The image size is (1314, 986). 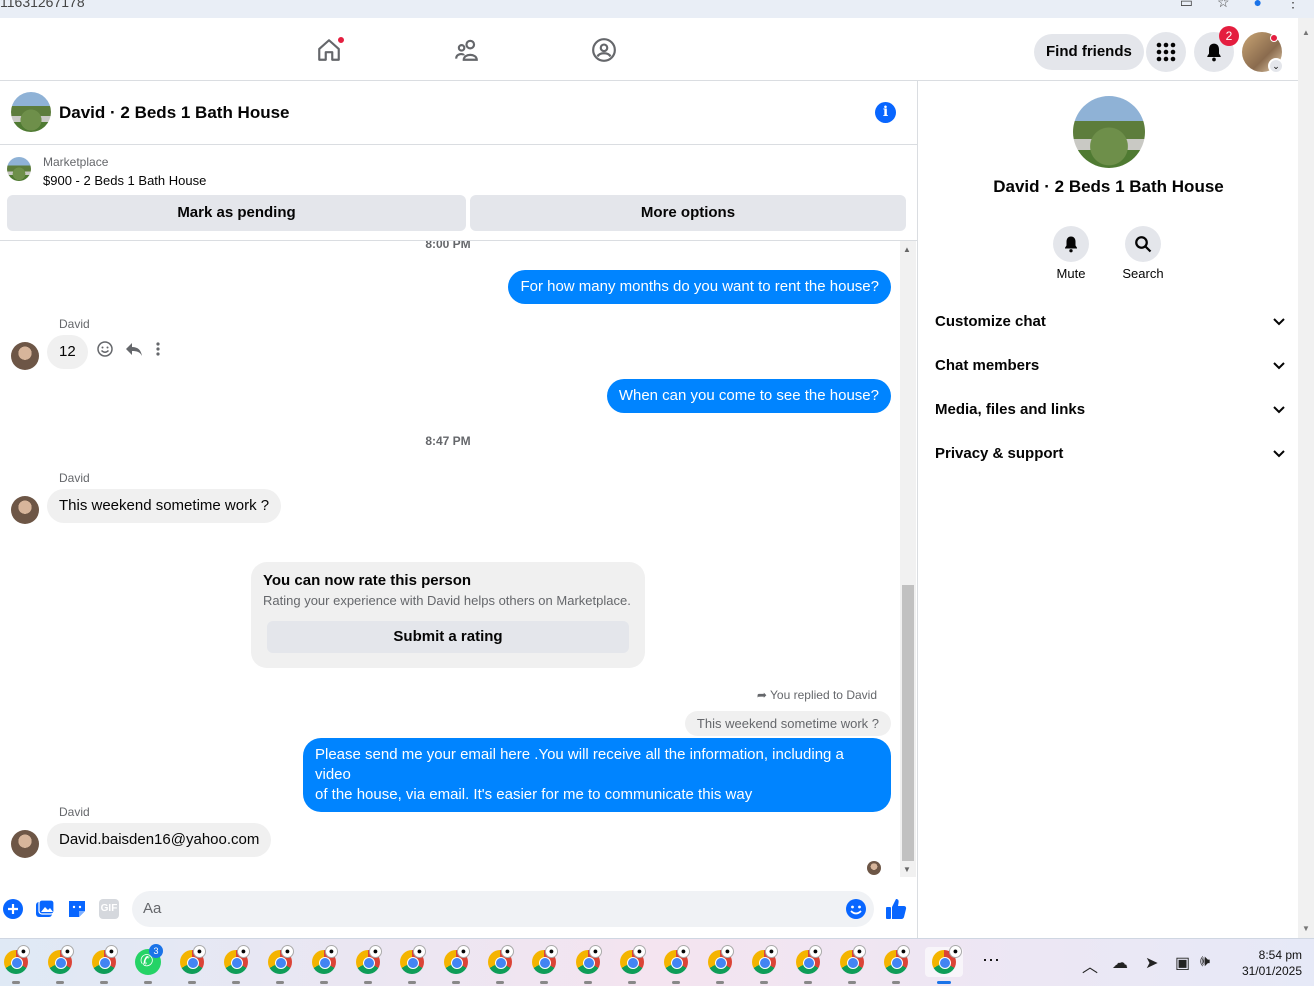 What do you see at coordinates (908, 559) in the screenshot?
I see `chat-scrollbar: ▲ ▼` at bounding box center [908, 559].